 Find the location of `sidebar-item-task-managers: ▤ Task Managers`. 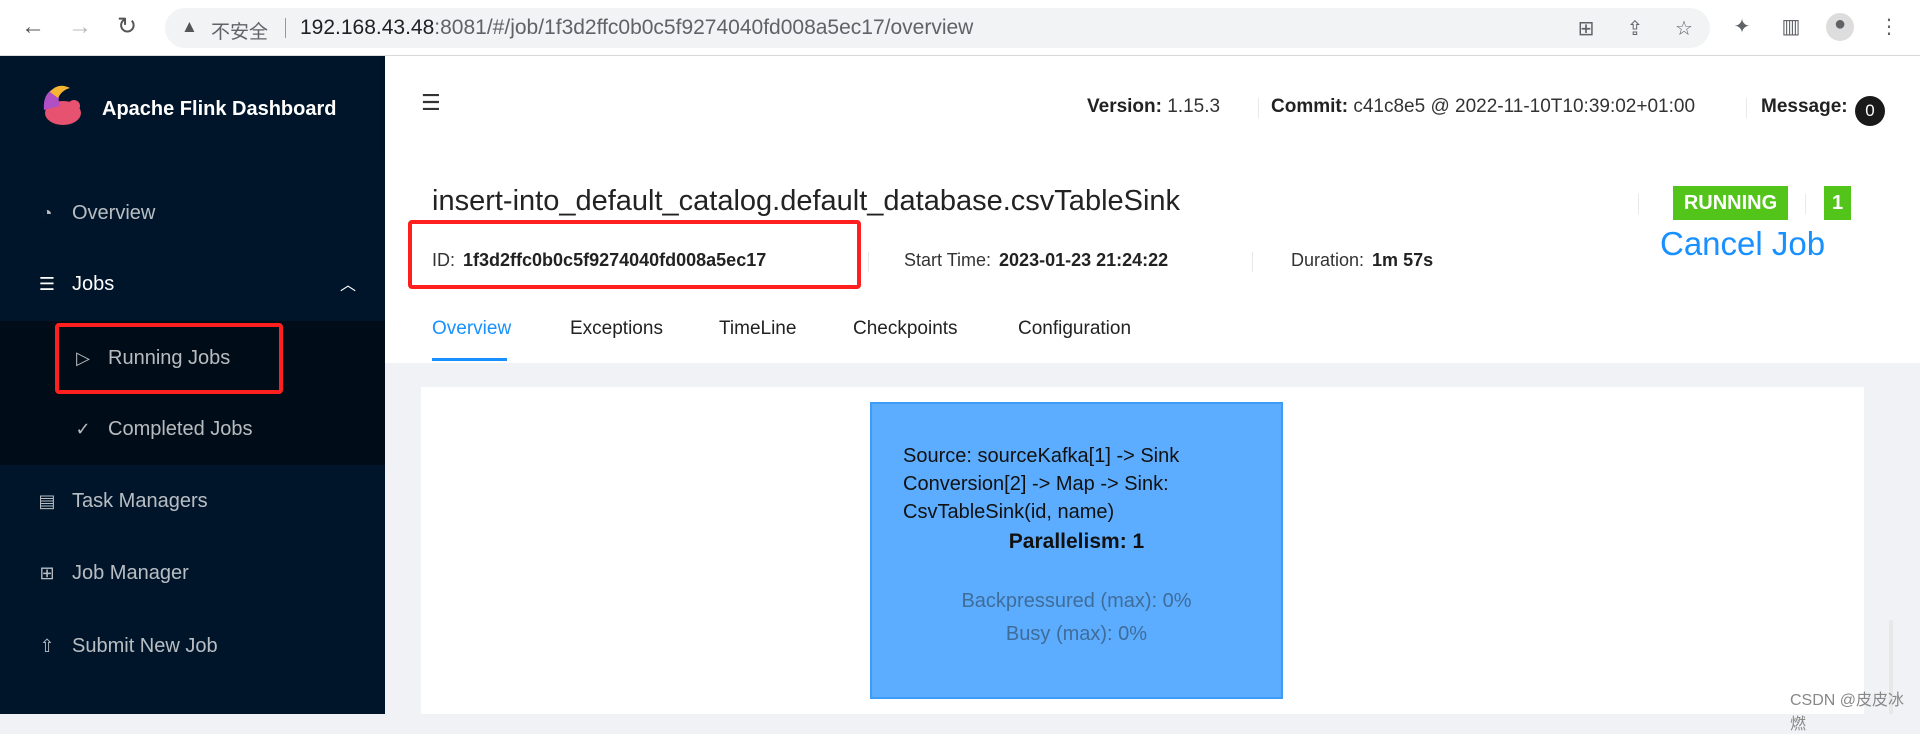

sidebar-item-task-managers: ▤ Task Managers is located at coordinates (192, 502).